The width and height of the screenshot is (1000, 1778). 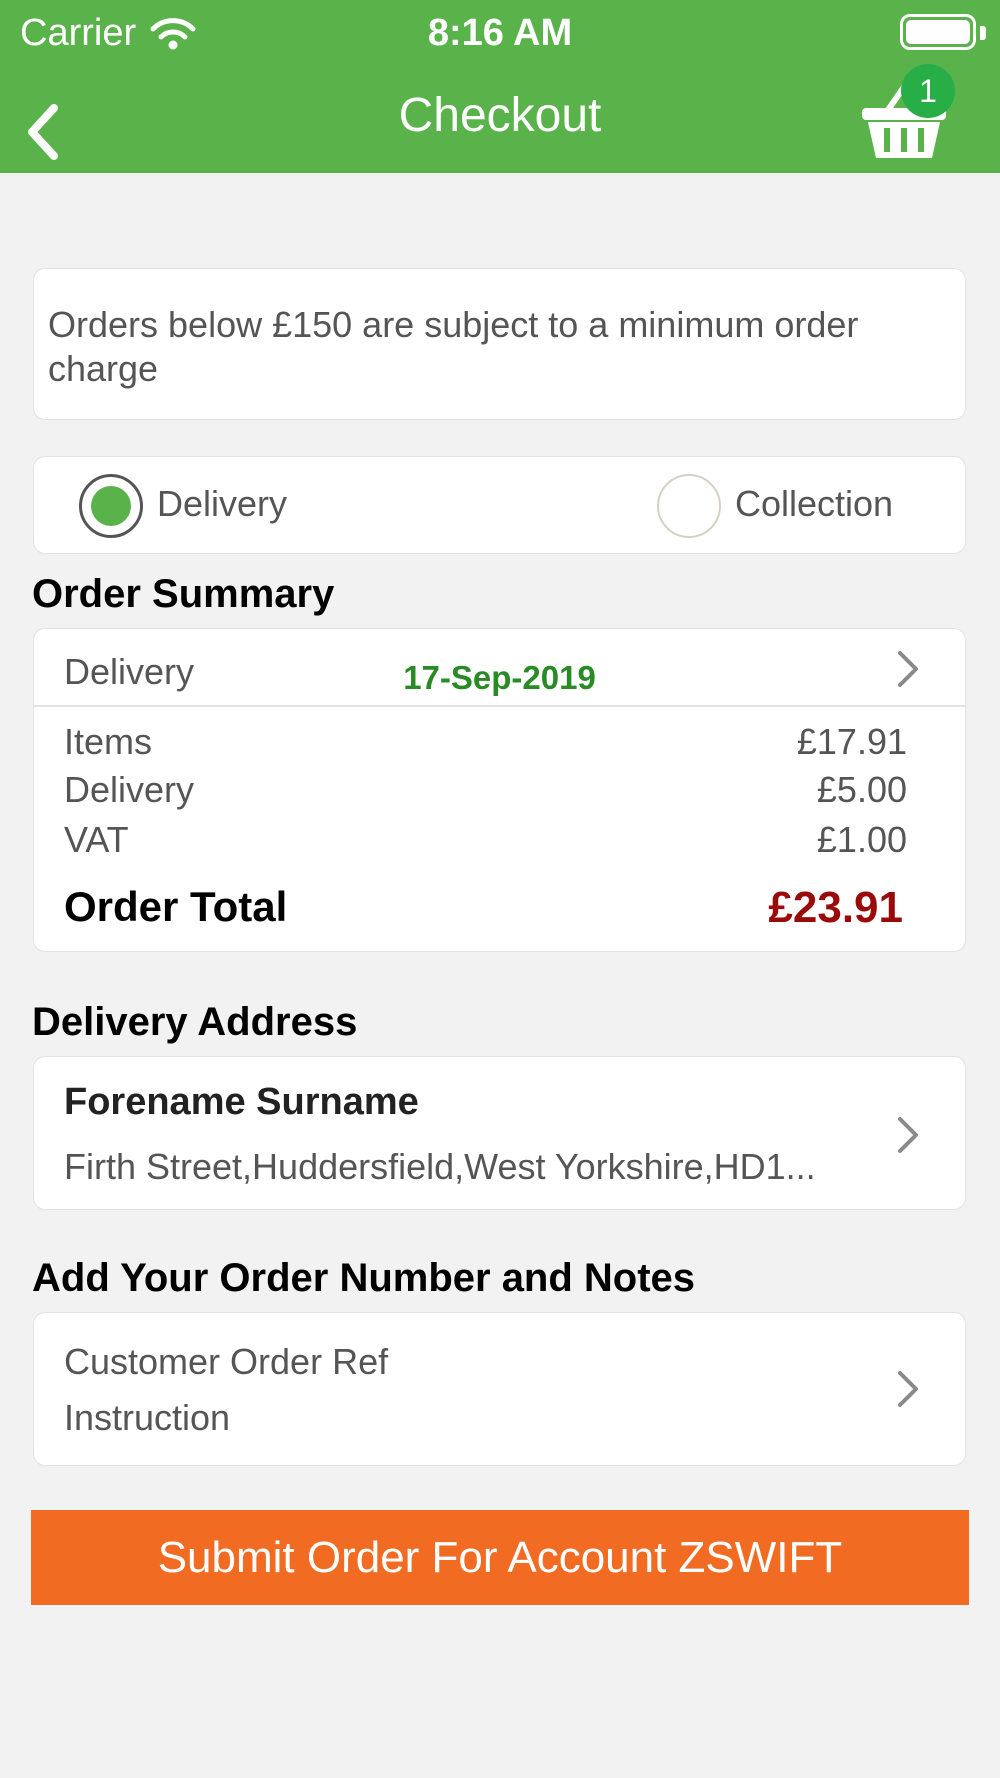 I want to click on order-total-value: £23.91, so click(x=835, y=907).